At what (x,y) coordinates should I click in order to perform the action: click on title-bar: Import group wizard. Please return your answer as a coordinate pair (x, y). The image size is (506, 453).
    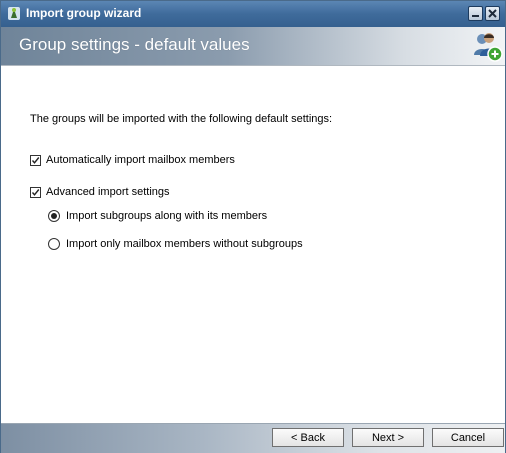
    Looking at the image, I should click on (253, 14).